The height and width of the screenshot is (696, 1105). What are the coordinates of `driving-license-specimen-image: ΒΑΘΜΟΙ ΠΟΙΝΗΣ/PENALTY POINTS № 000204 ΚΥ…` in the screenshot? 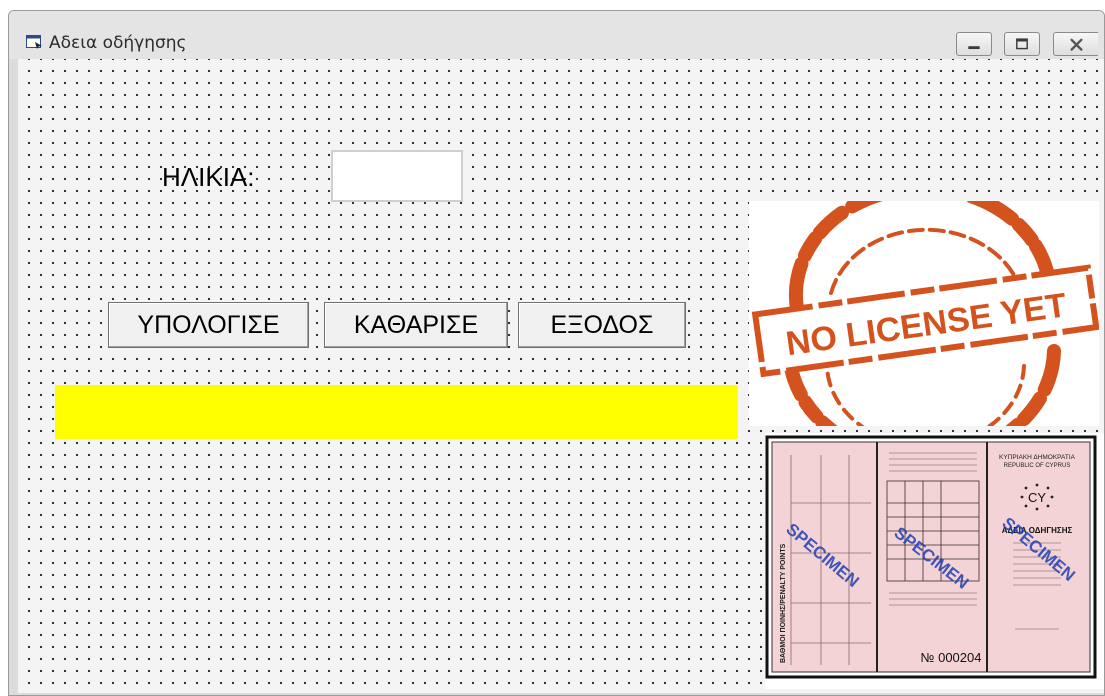 It's located at (934, 561).